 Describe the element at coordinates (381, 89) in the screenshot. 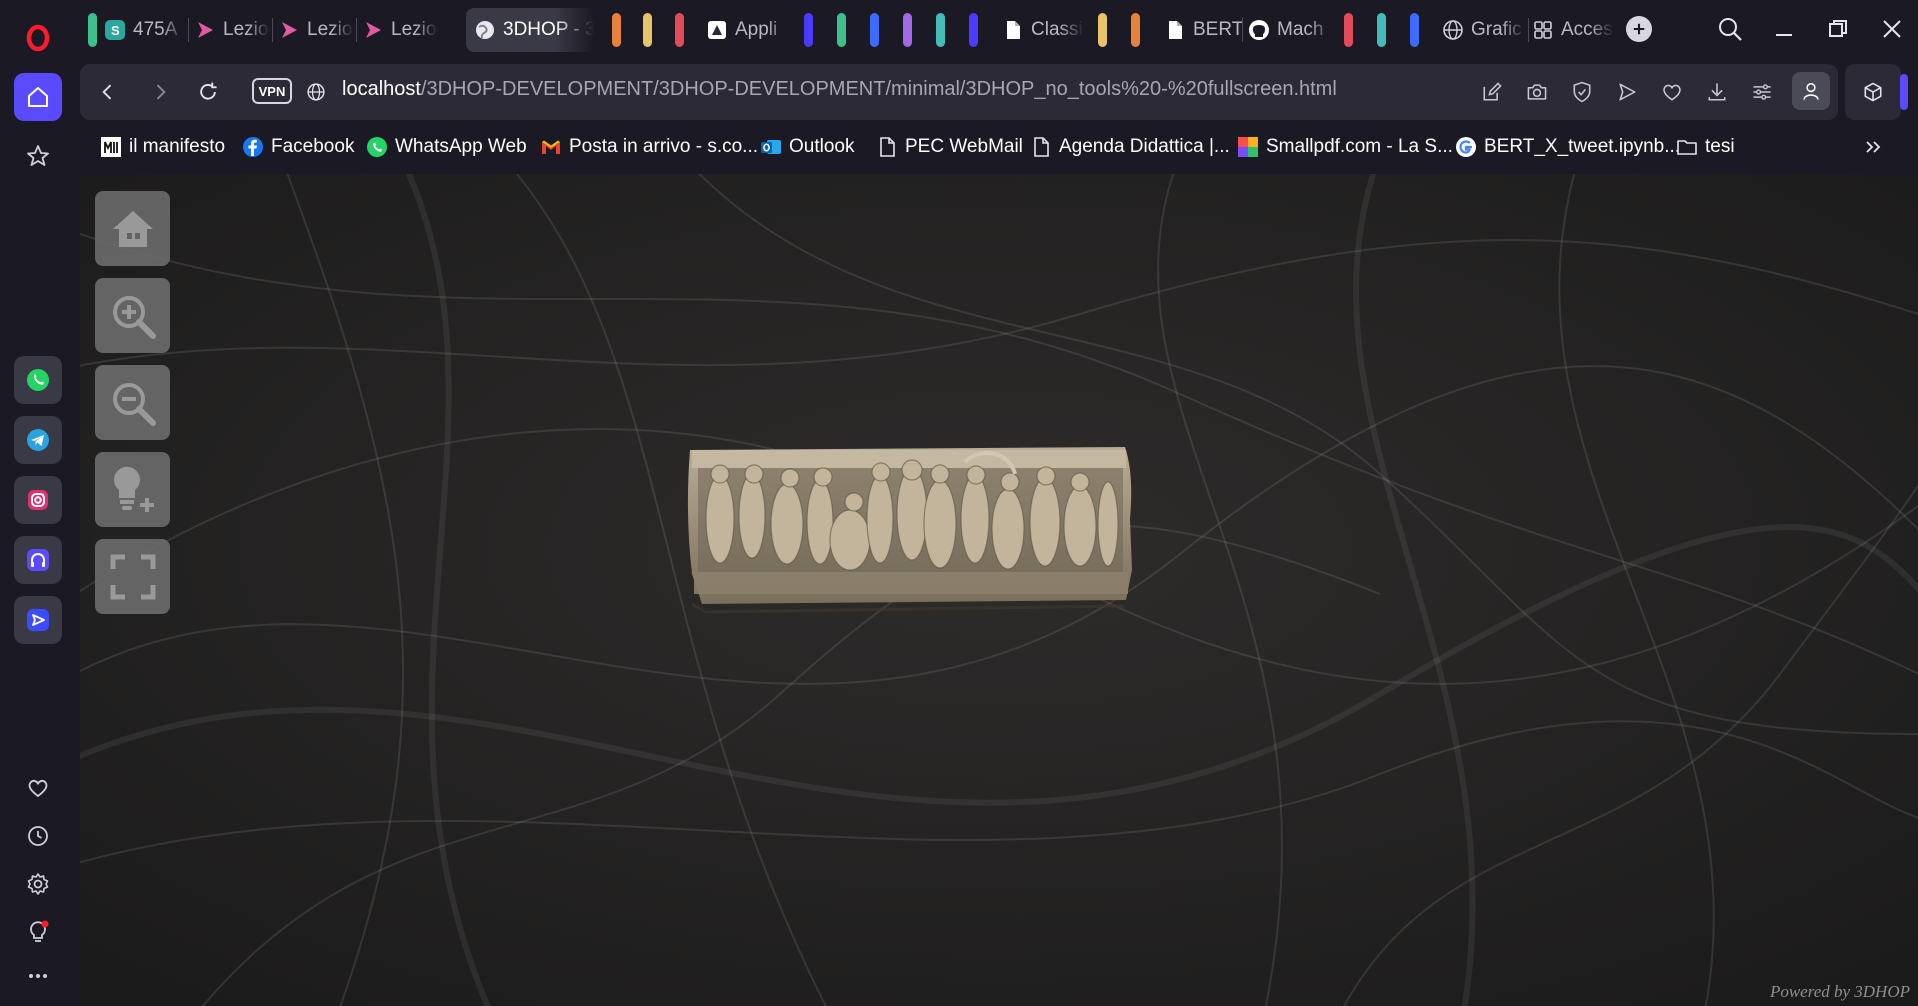

I see `url-host: localhost` at that location.